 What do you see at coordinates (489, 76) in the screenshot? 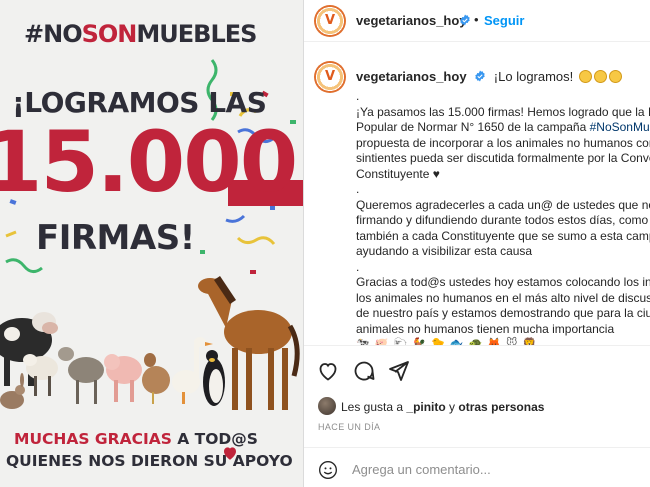
I see `caption-first-line: vegetarianos_hoy ¡Lo logramos!` at bounding box center [489, 76].